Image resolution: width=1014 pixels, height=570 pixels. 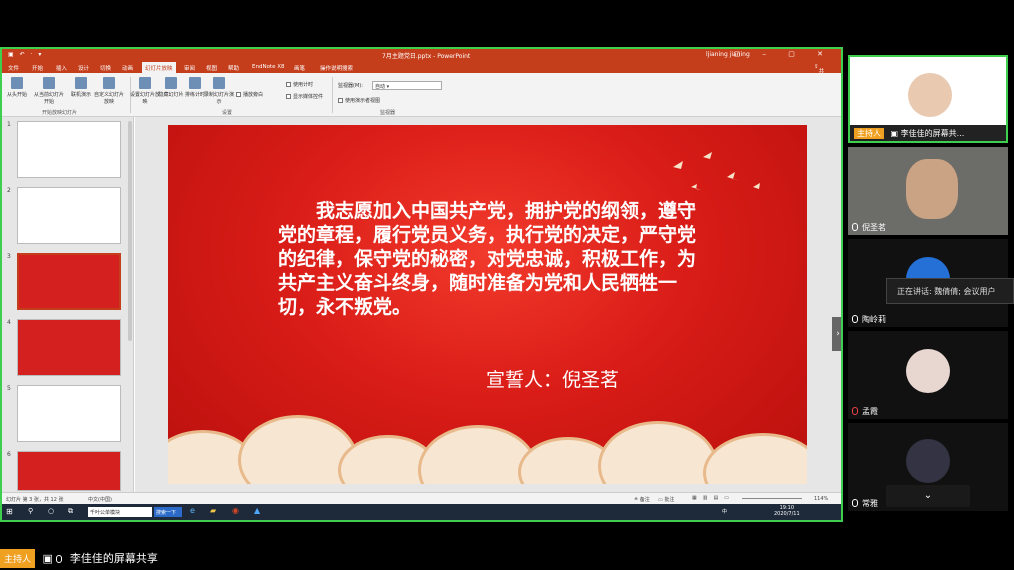 What do you see at coordinates (189, 68) in the screenshot?
I see `tab-review: 审阅` at bounding box center [189, 68].